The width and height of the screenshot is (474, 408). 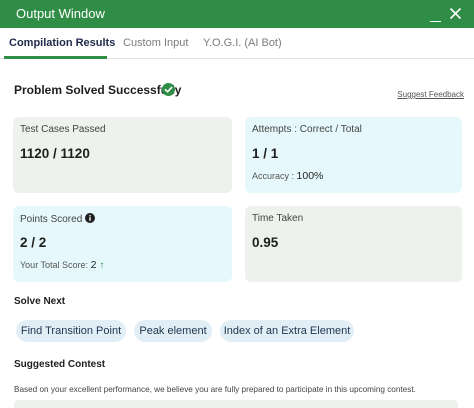 I want to click on accuracy-value: 100%, so click(x=310, y=176).